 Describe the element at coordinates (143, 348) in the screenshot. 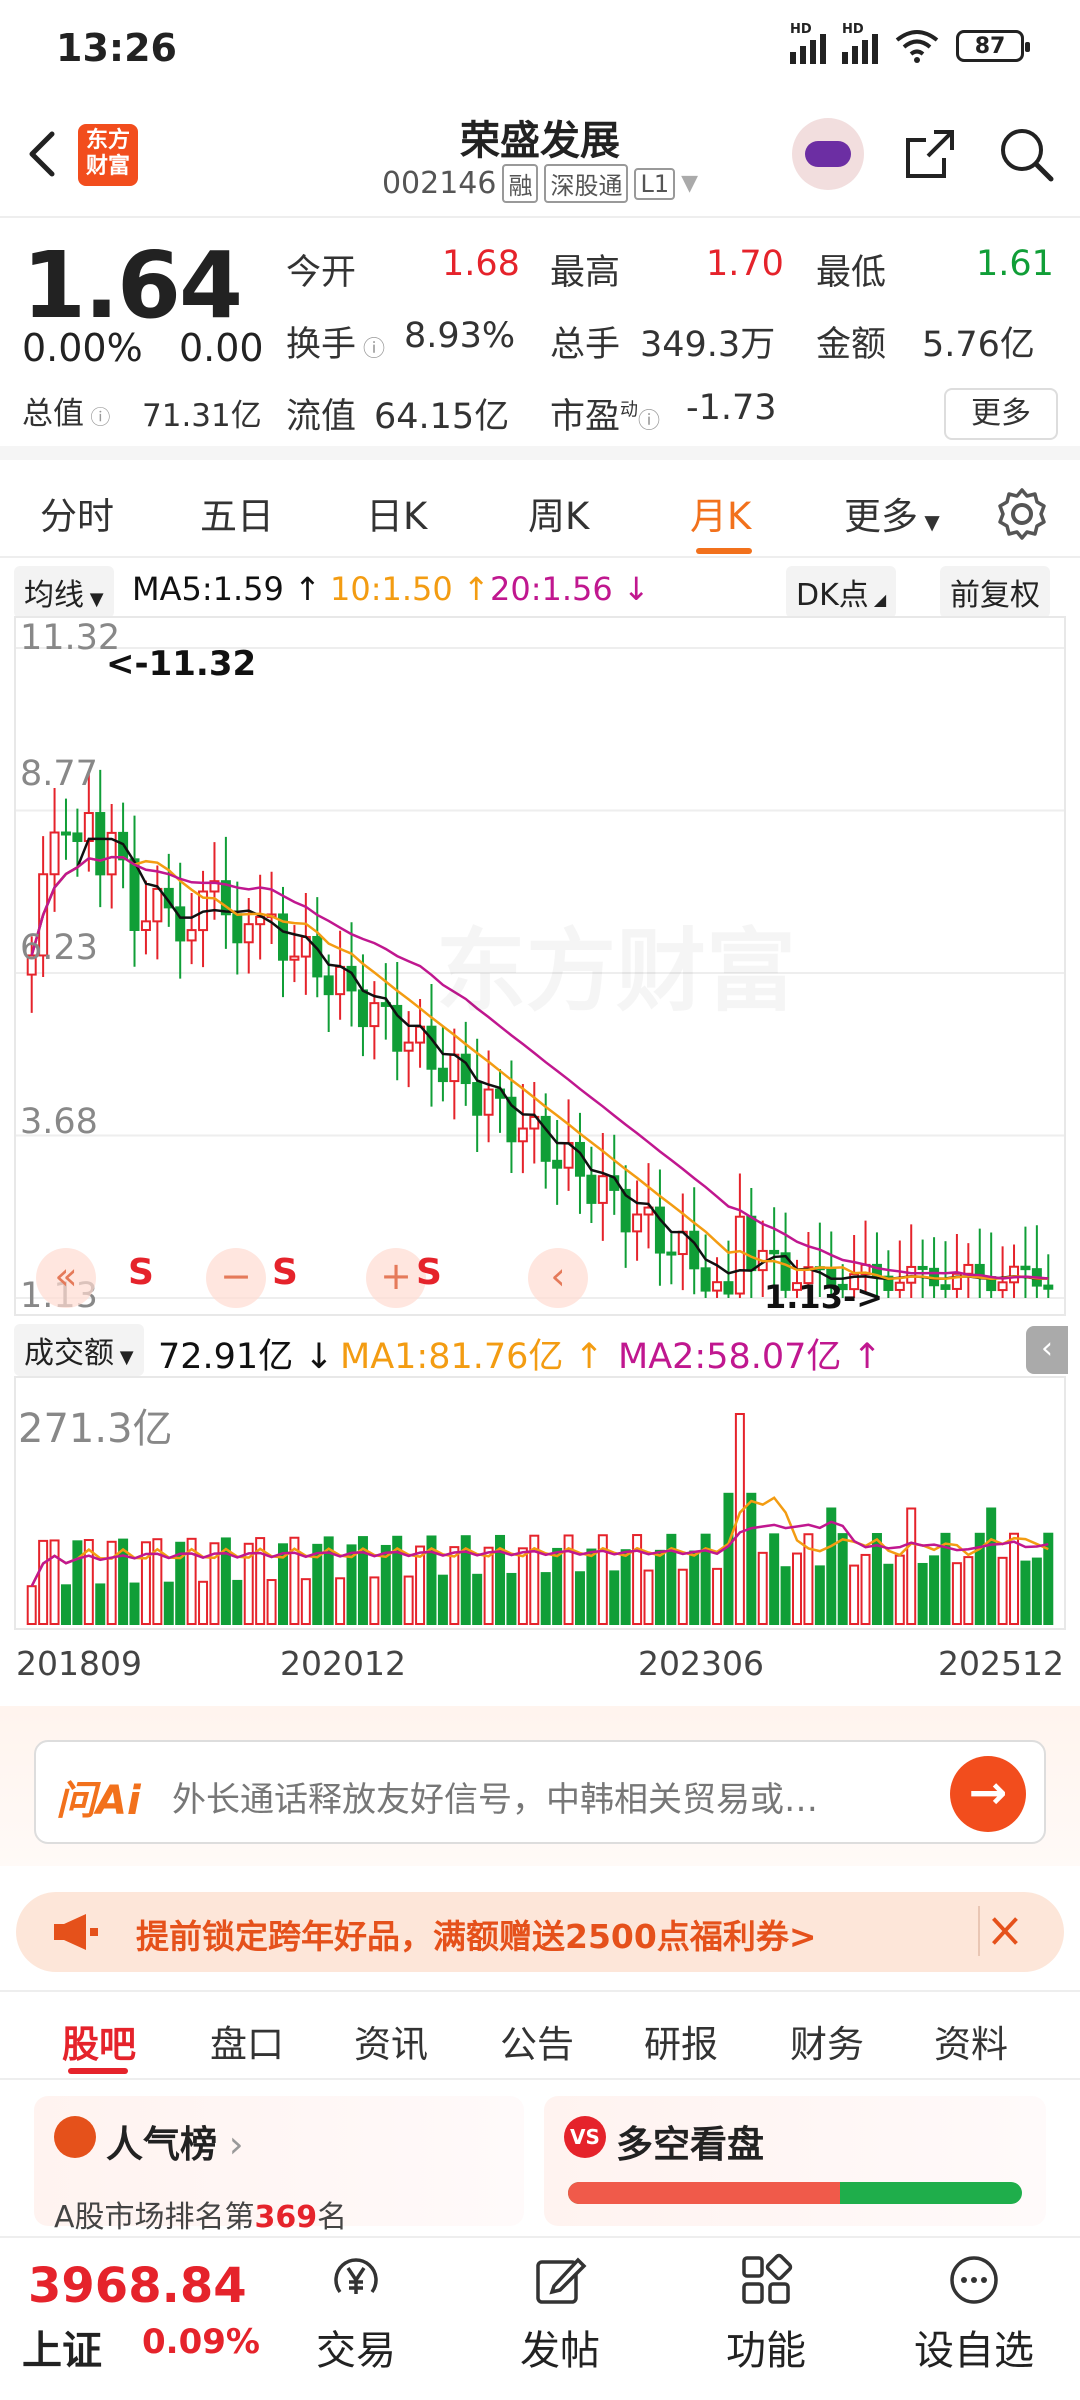

I see `change-row: 0.00% 0.00` at that location.